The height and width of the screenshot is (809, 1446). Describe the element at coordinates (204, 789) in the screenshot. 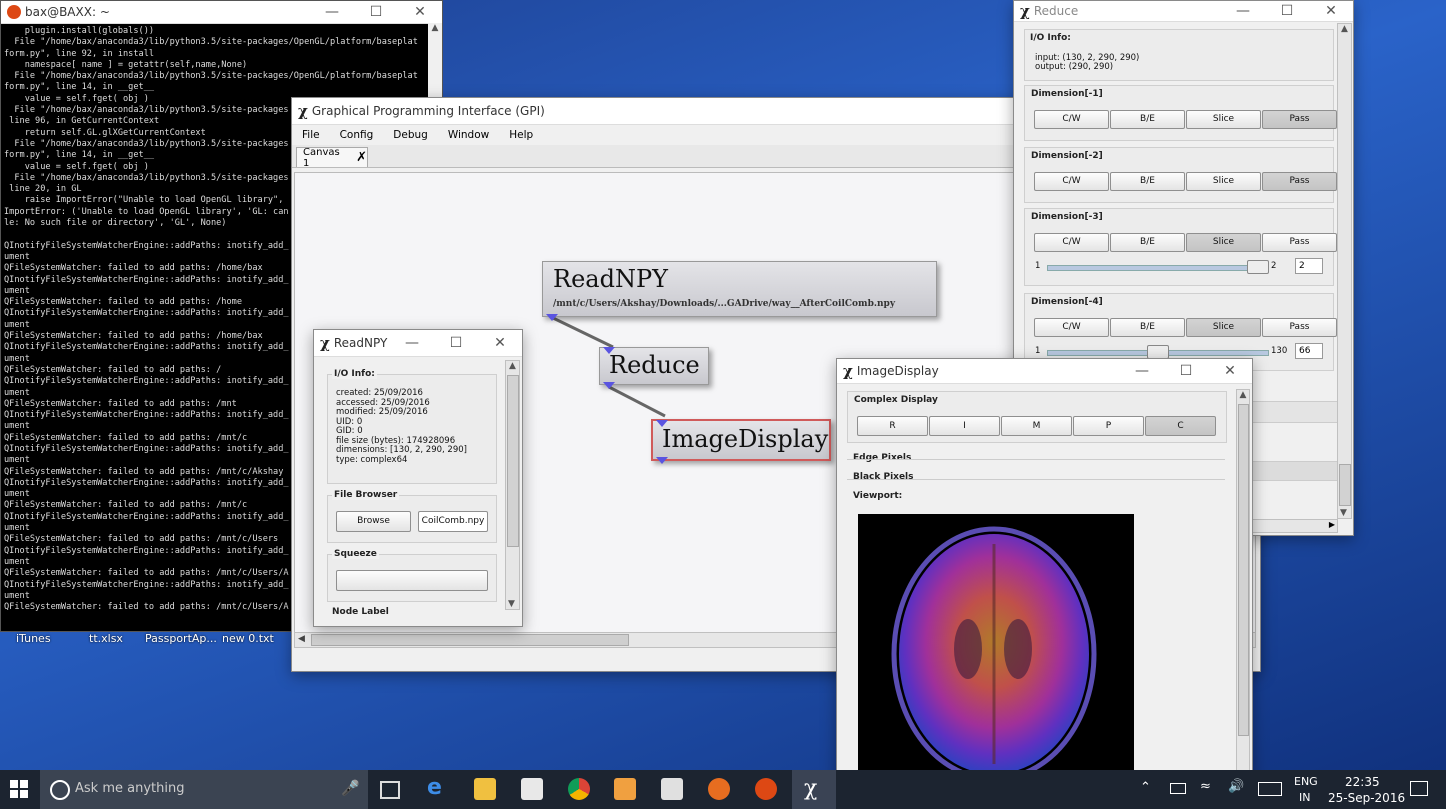

I see `cortana-search-box: Ask me anything 🎤` at that location.